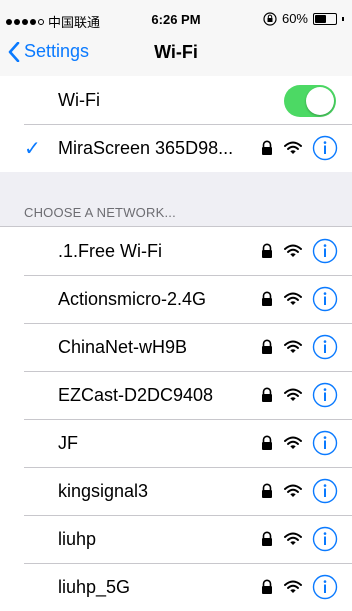  I want to click on page-title: Wi-Fi, so click(176, 52).